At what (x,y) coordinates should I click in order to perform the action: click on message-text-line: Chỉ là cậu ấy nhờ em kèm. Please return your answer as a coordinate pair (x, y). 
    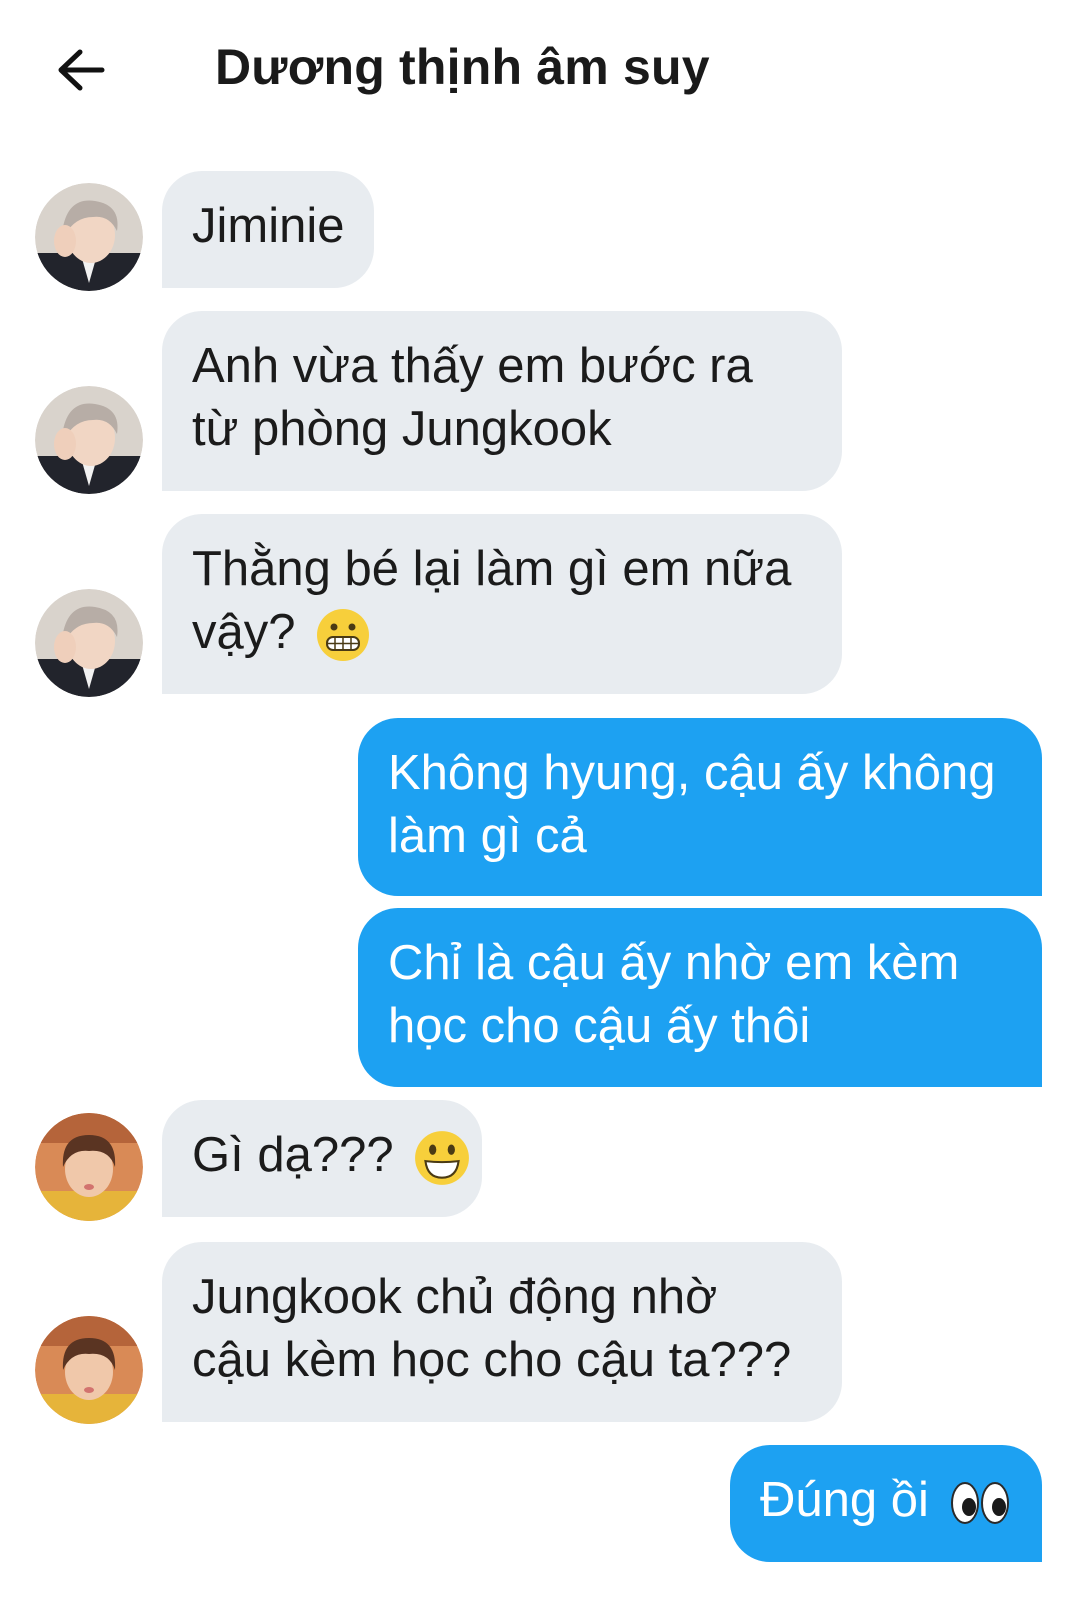
    Looking at the image, I should click on (674, 963).